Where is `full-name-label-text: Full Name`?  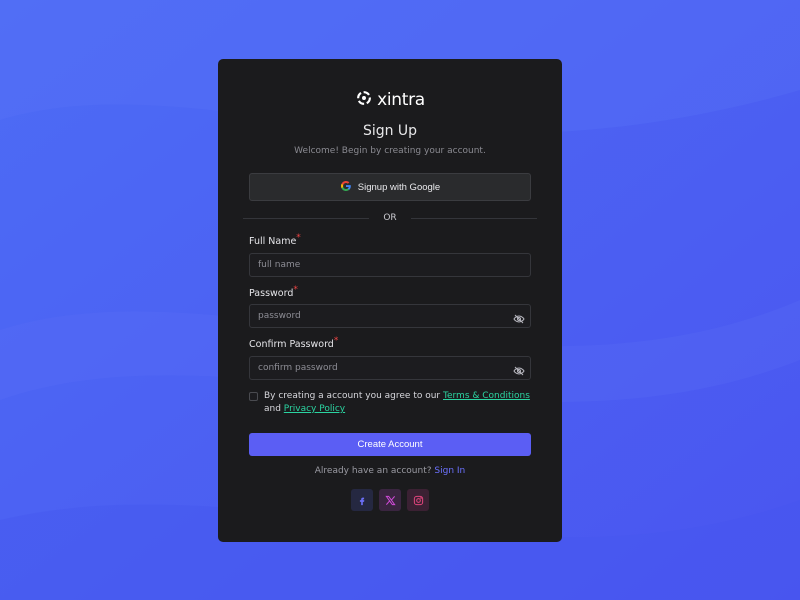 full-name-label-text: Full Name is located at coordinates (273, 241).